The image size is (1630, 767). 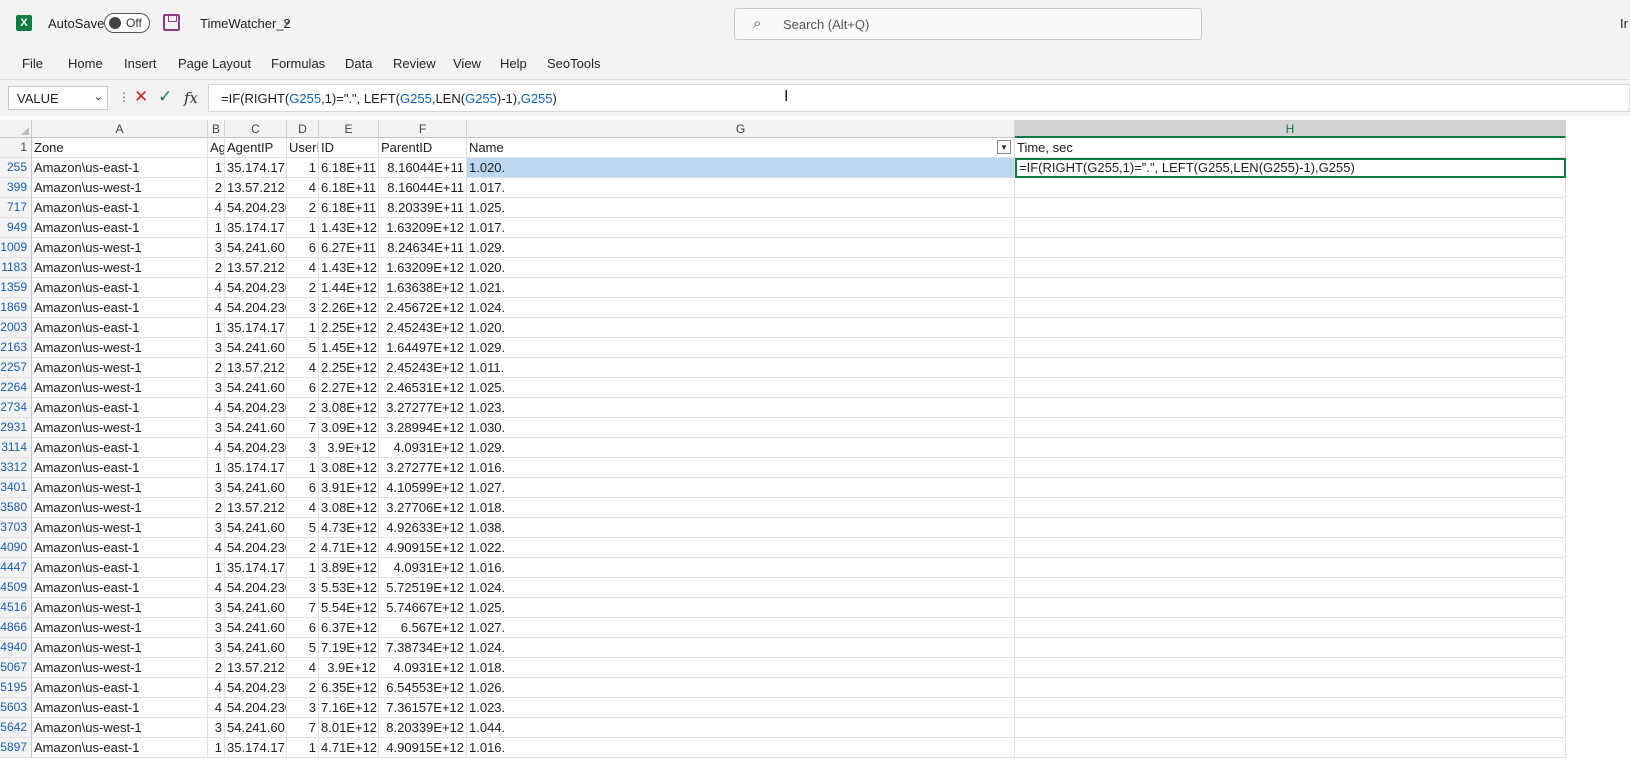 I want to click on cell-e: 3.89E+12, so click(x=349, y=568).